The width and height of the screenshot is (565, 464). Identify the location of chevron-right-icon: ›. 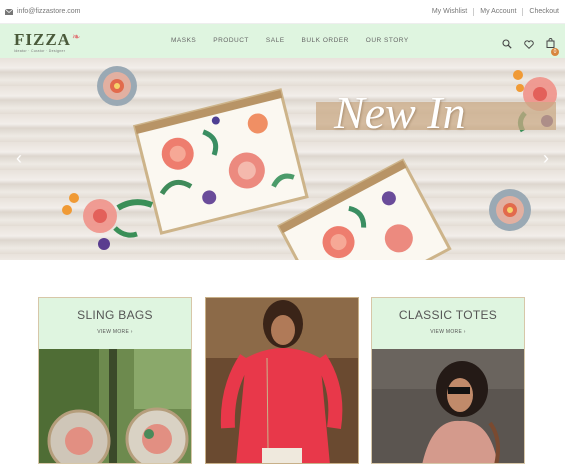
(546, 158).